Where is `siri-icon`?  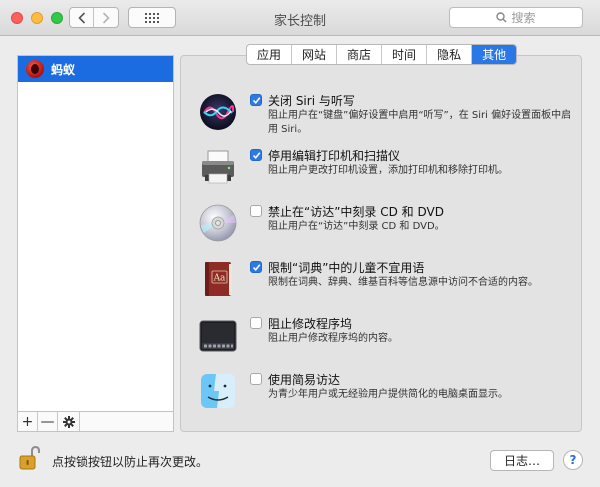
siri-icon is located at coordinates (218, 112).